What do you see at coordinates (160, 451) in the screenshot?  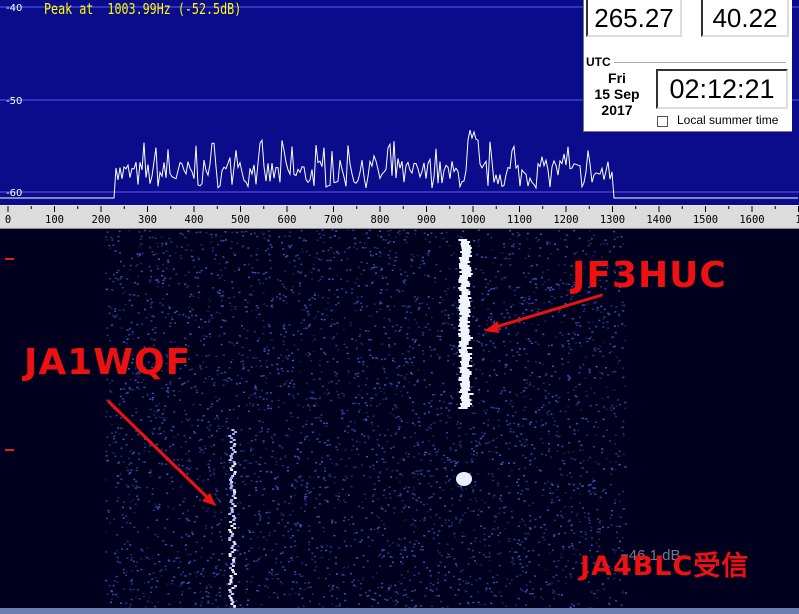 I see `arrow-ja1wqf` at bounding box center [160, 451].